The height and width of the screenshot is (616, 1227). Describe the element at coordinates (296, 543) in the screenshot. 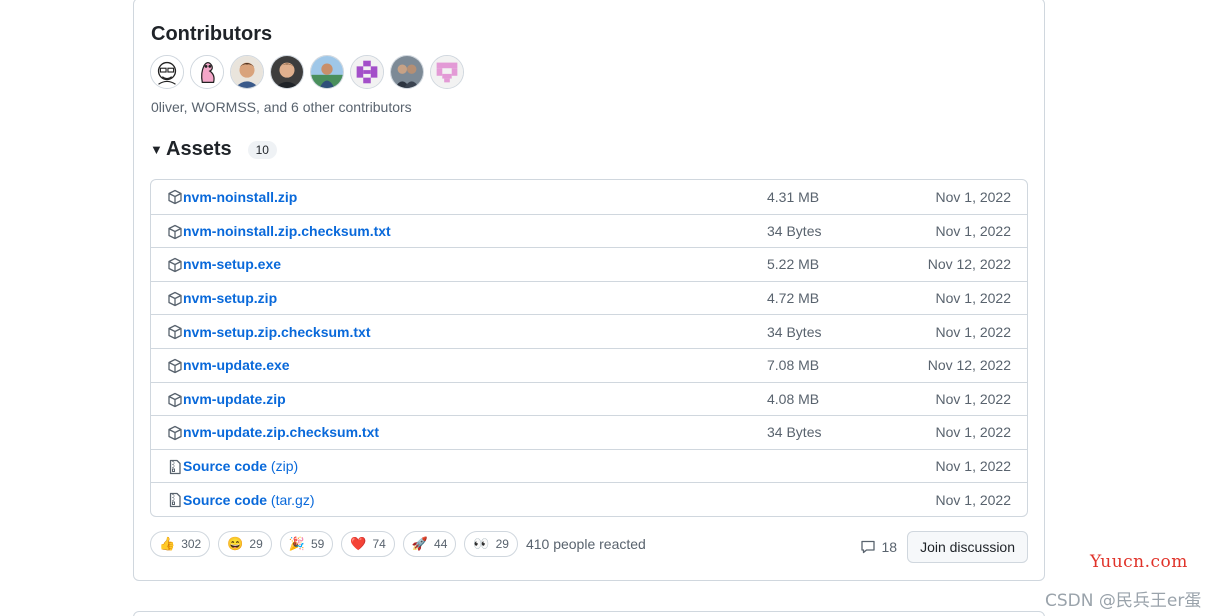

I see `tada-icon: 🎉` at that location.